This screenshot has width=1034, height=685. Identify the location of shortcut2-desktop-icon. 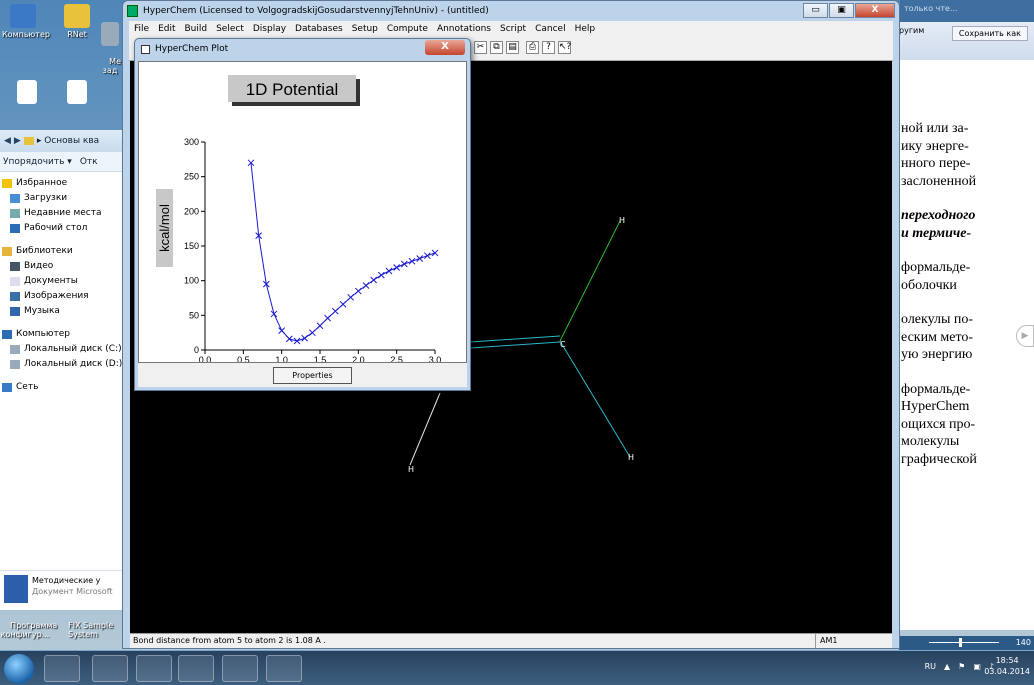
(77, 93).